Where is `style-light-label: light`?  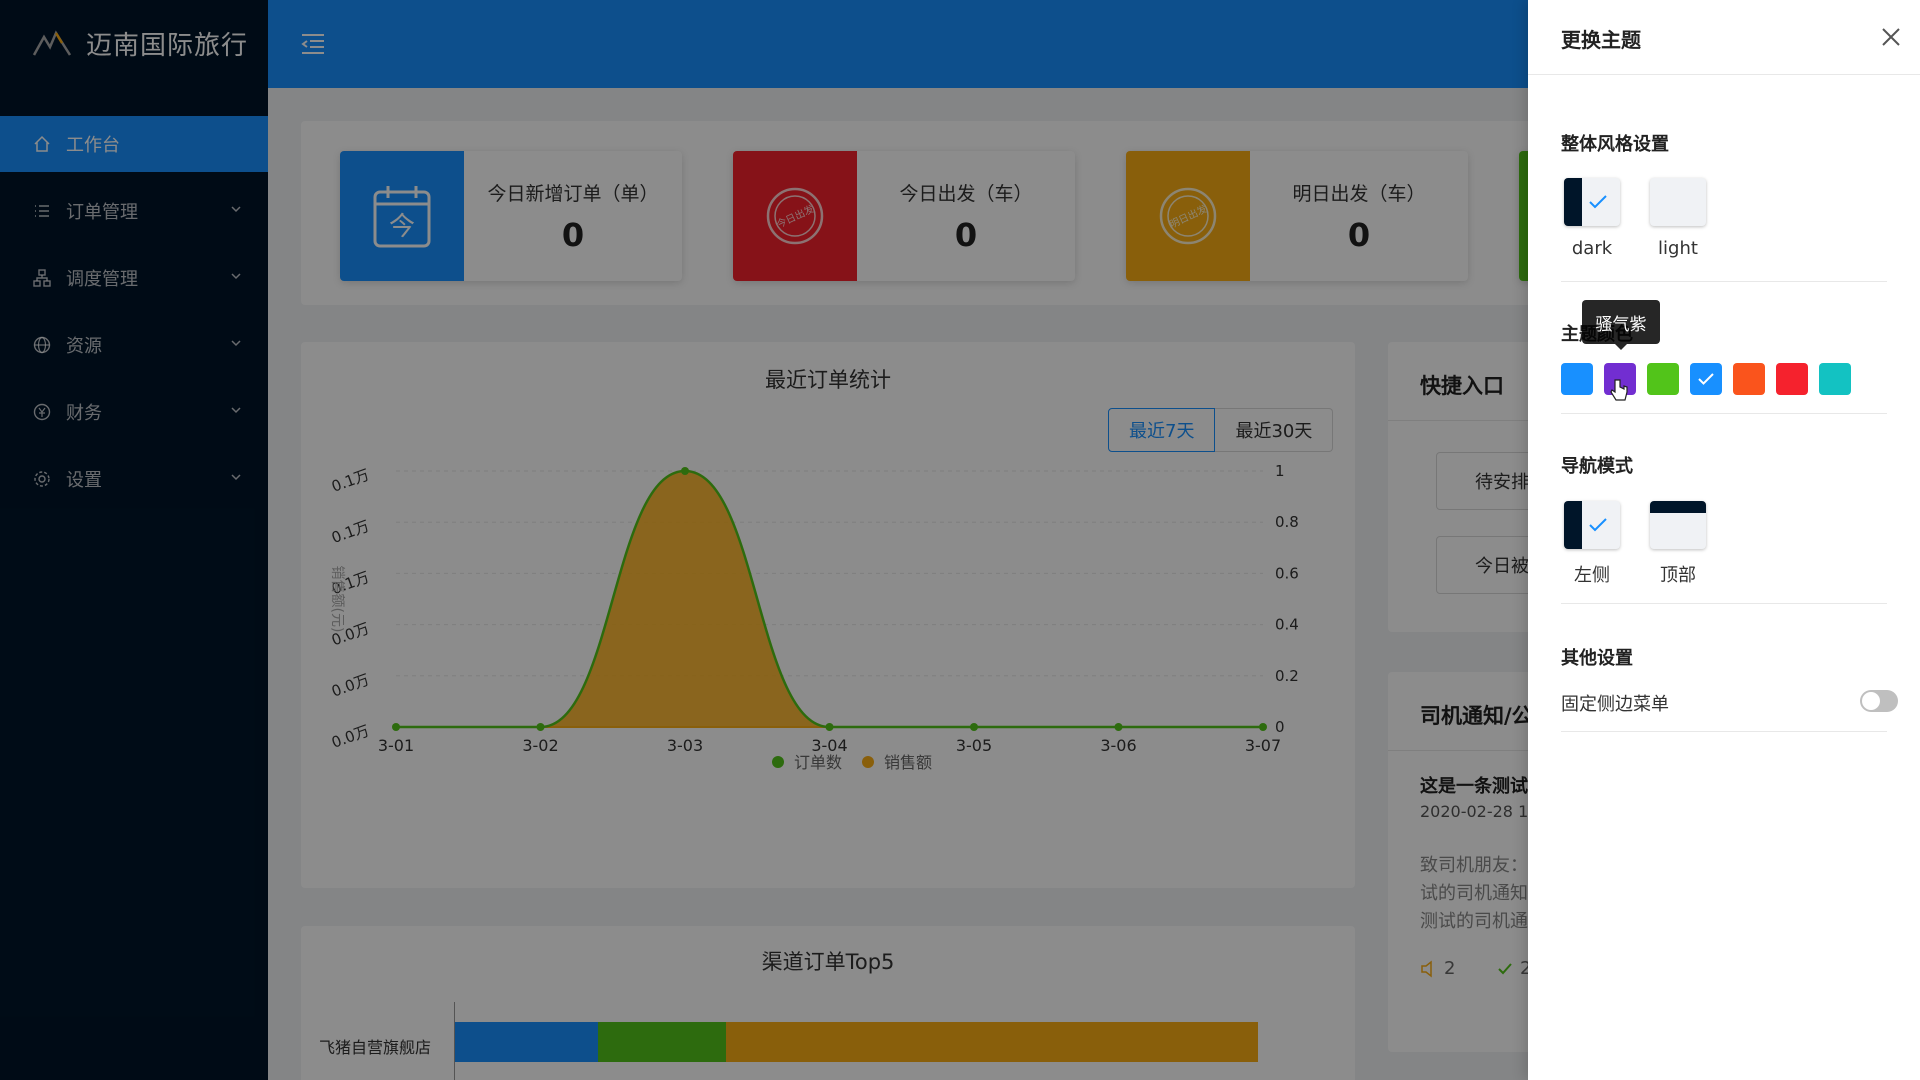
style-light-label: light is located at coordinates (1678, 248).